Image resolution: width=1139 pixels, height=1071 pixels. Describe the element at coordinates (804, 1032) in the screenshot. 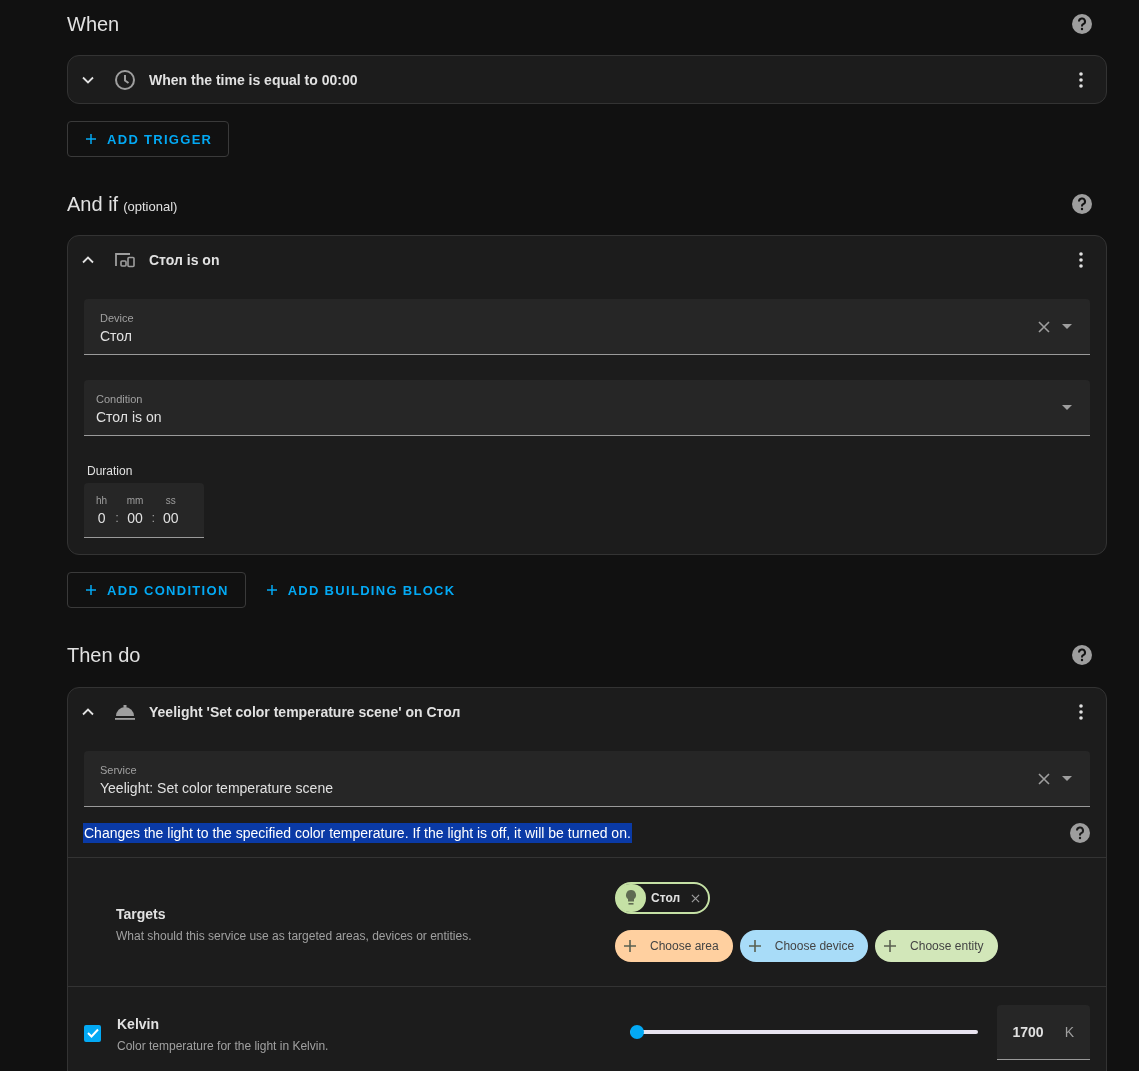

I see `slider` at that location.